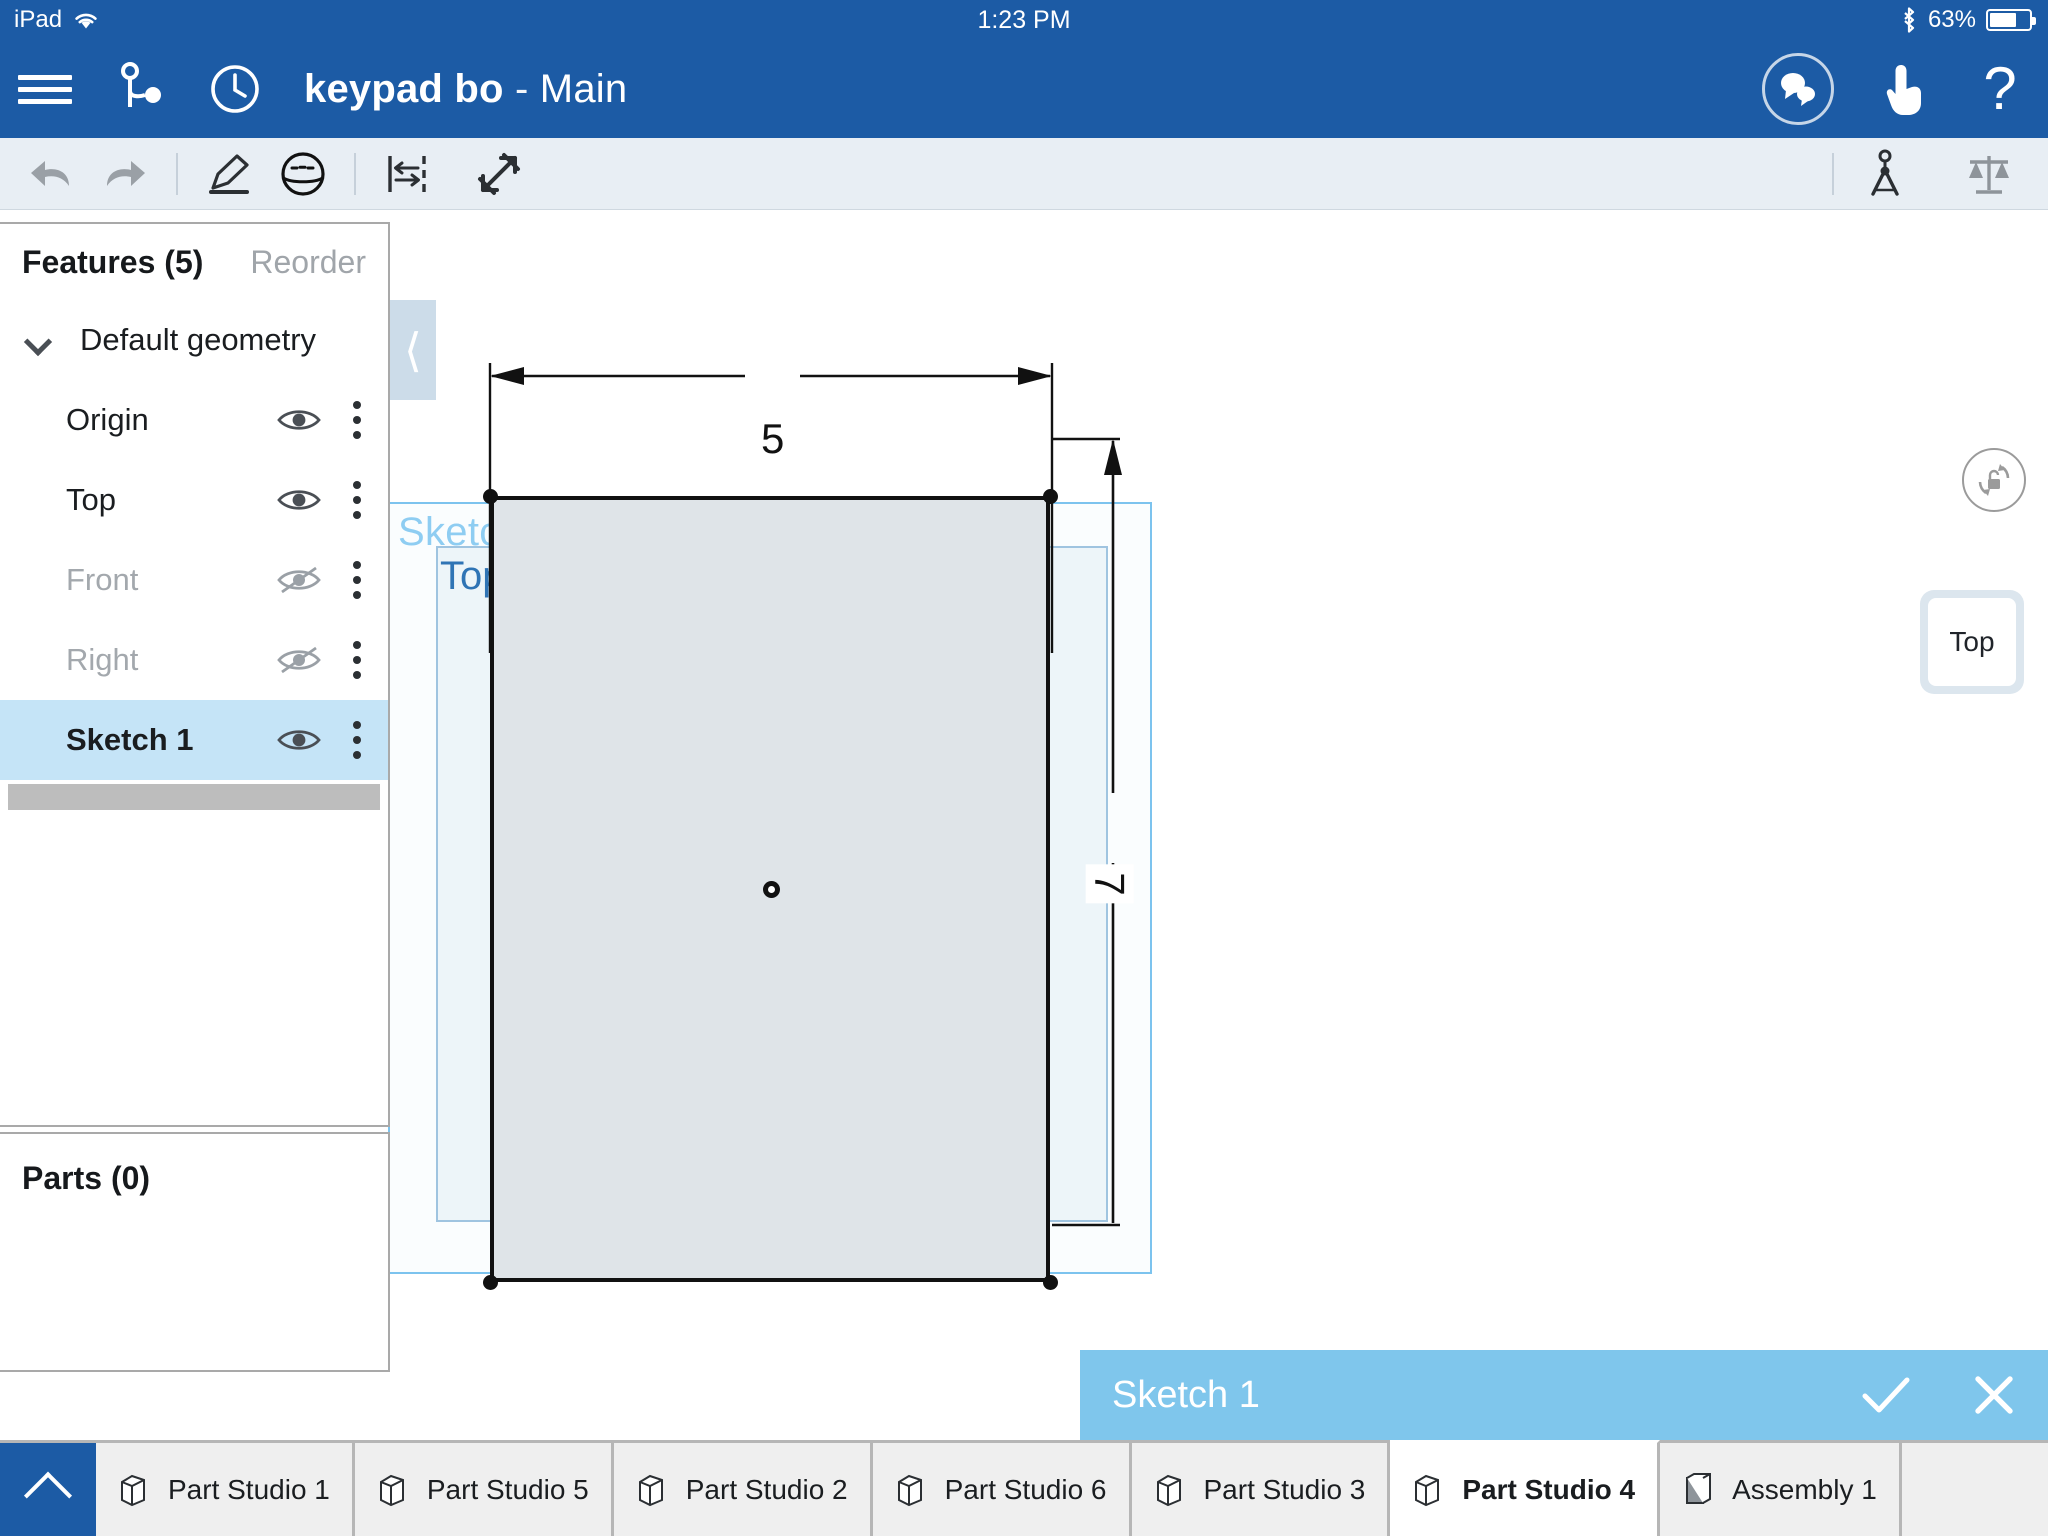 Image resolution: width=2048 pixels, height=1536 pixels. Describe the element at coordinates (404, 88) in the screenshot. I see `document-name: keypad bo` at that location.